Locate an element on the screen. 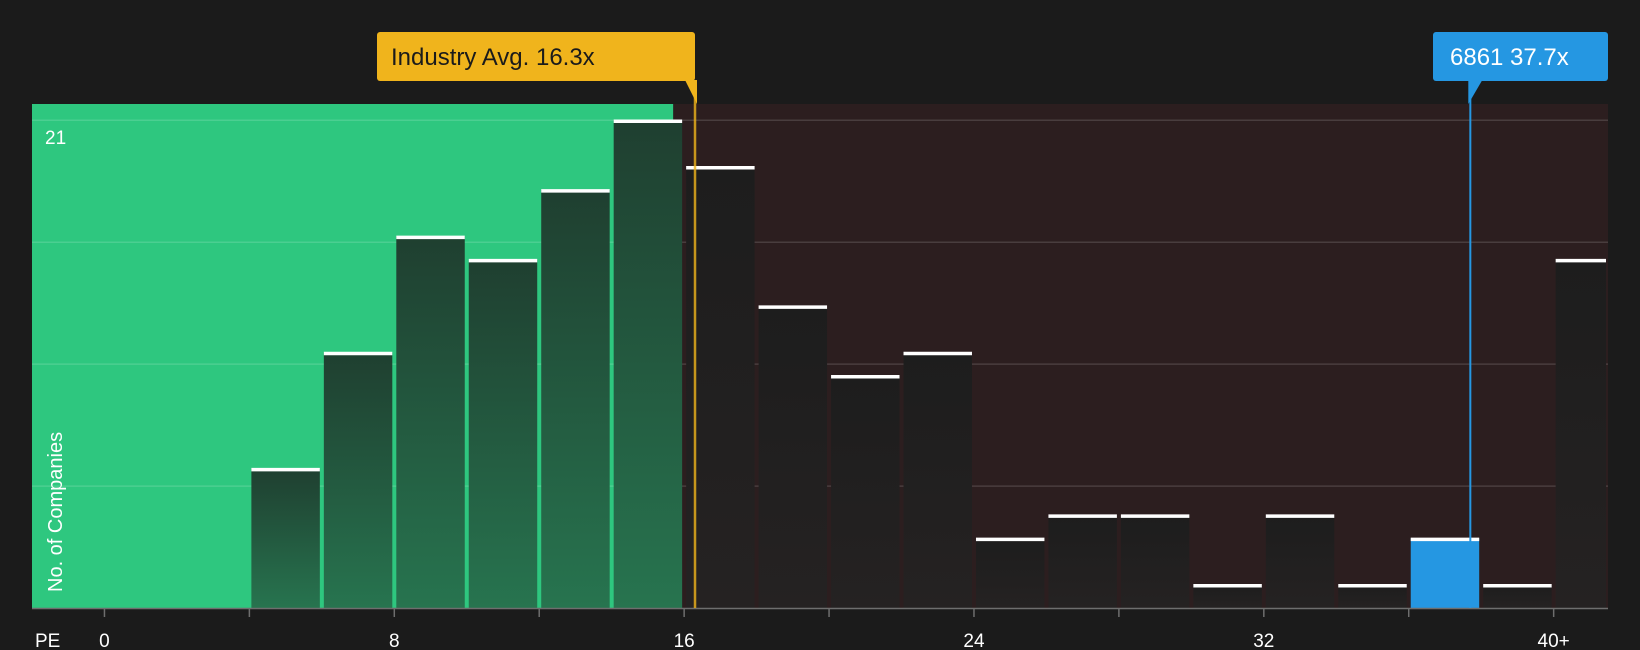 This screenshot has width=1640, height=650. x-tick-label: 32 is located at coordinates (1263, 640).